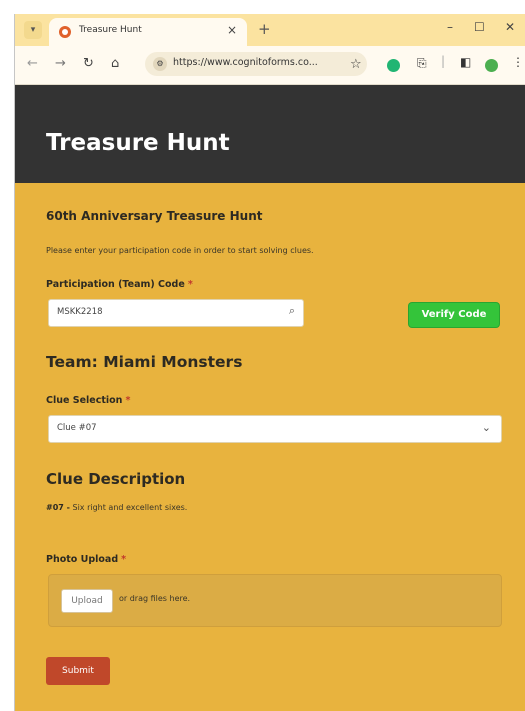  What do you see at coordinates (232, 30) in the screenshot?
I see `tab-close-icon: ×` at bounding box center [232, 30].